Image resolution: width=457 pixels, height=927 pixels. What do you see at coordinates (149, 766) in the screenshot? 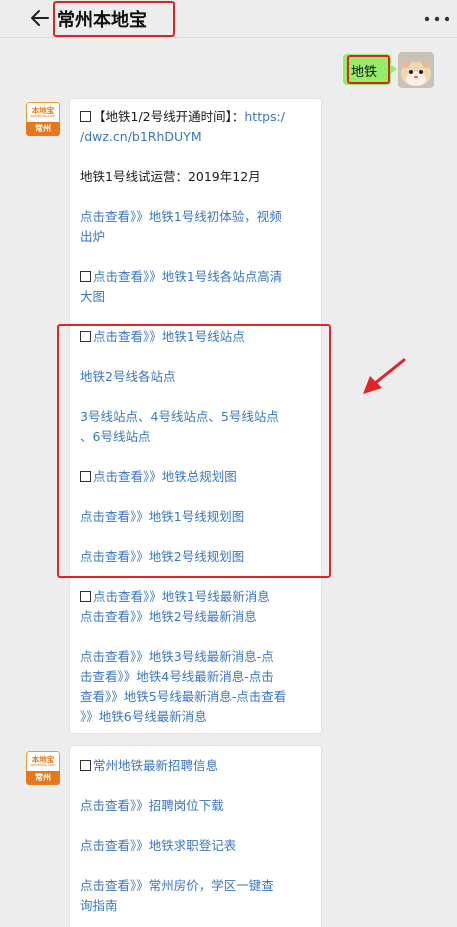
I see `link-text: 常州地铁最新招聘信息` at bounding box center [149, 766].